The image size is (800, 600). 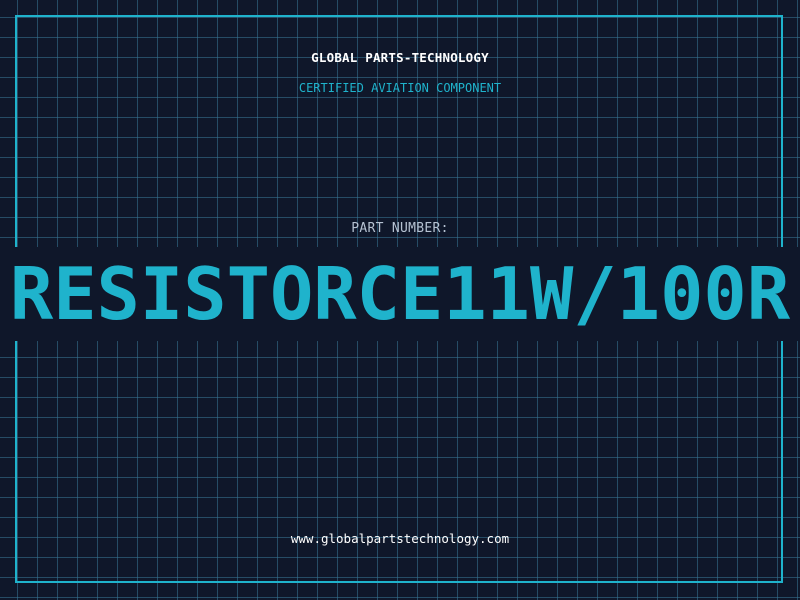 I want to click on part-number-value: RESISTORCE11W/100R, so click(x=400, y=294).